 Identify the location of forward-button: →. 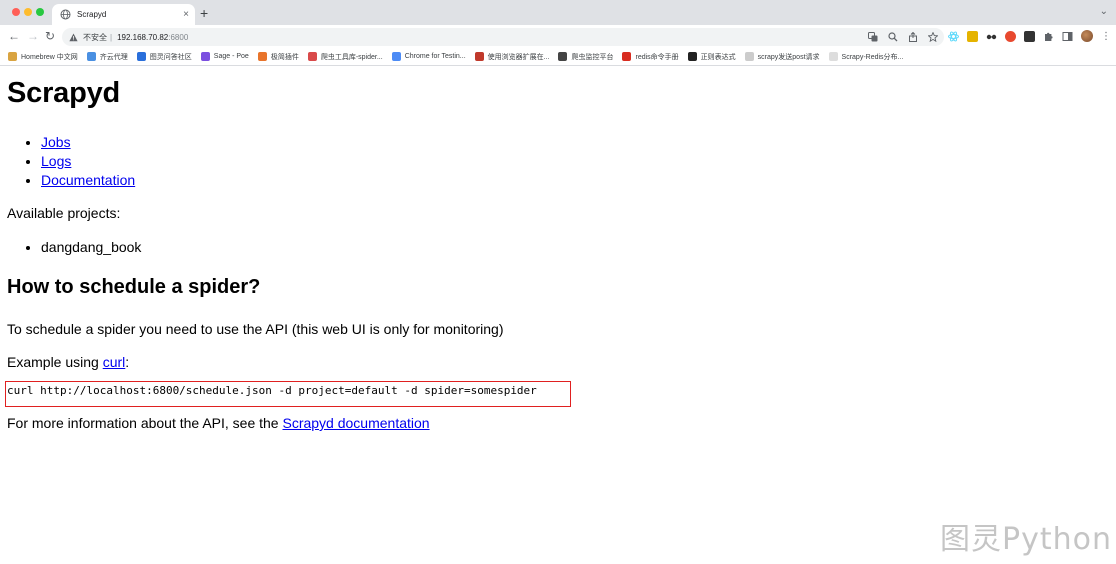
(33, 36).